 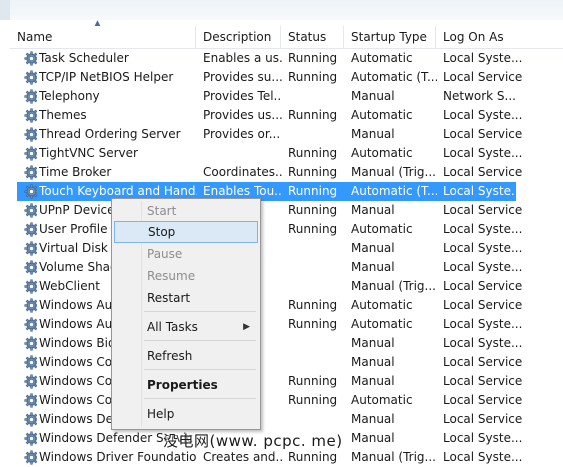 What do you see at coordinates (186, 211) in the screenshot?
I see `menu-item-start: Start` at bounding box center [186, 211].